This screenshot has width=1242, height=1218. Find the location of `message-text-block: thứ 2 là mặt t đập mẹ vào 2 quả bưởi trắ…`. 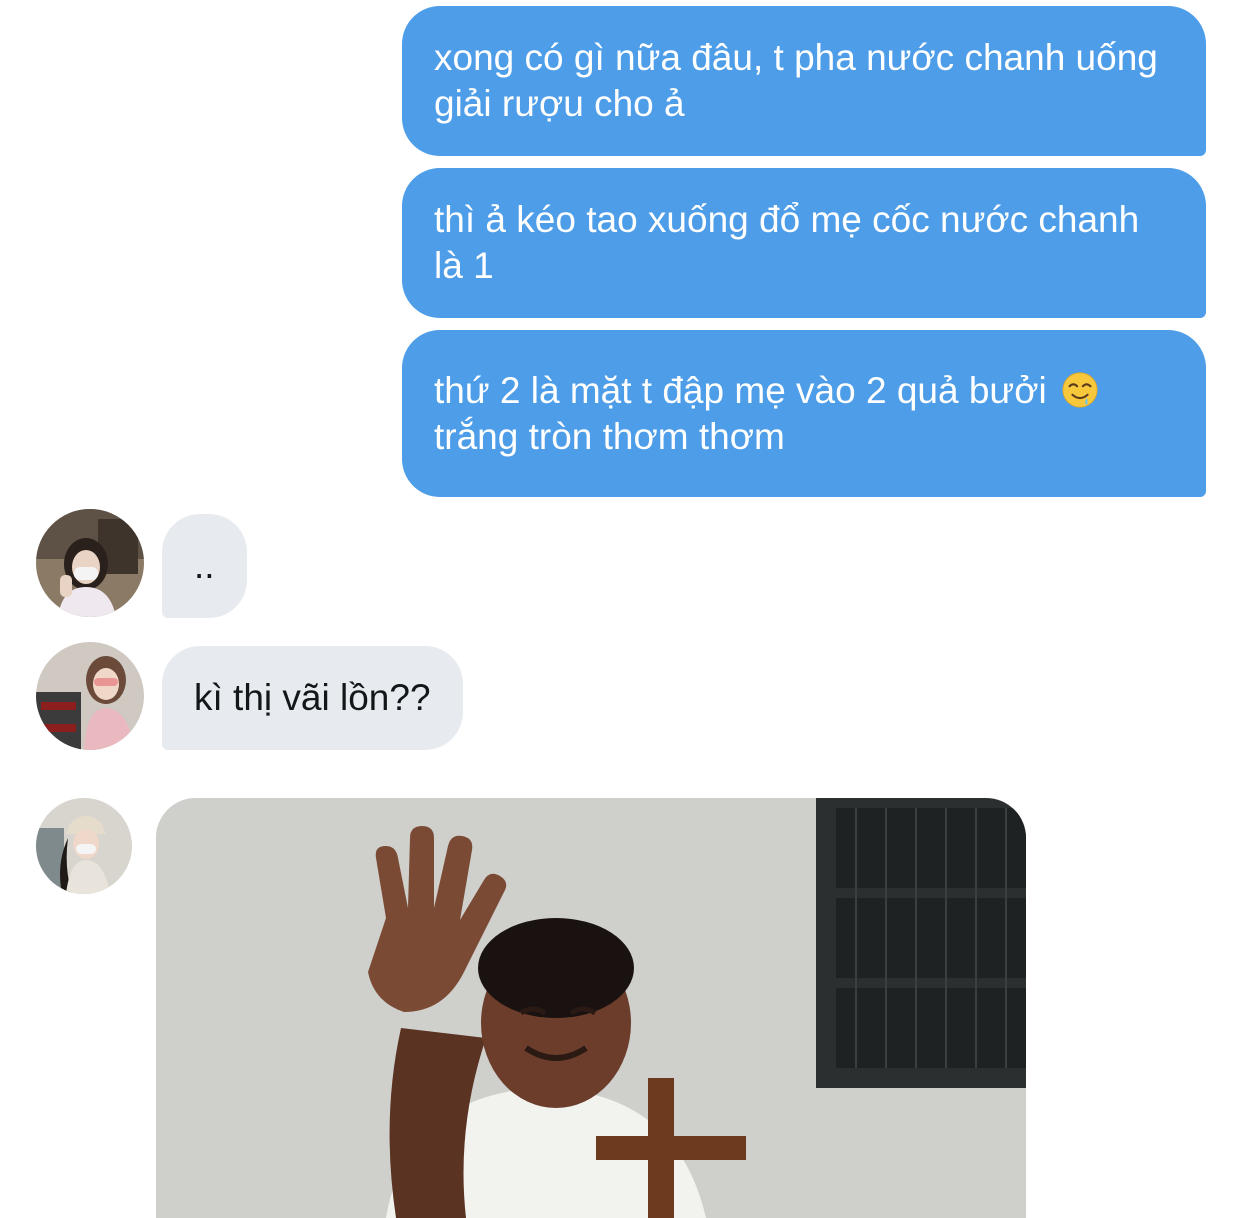

message-text-block: thứ 2 là mặt t đập mẹ vào 2 quả bưởi trắ… is located at coordinates (766, 414).